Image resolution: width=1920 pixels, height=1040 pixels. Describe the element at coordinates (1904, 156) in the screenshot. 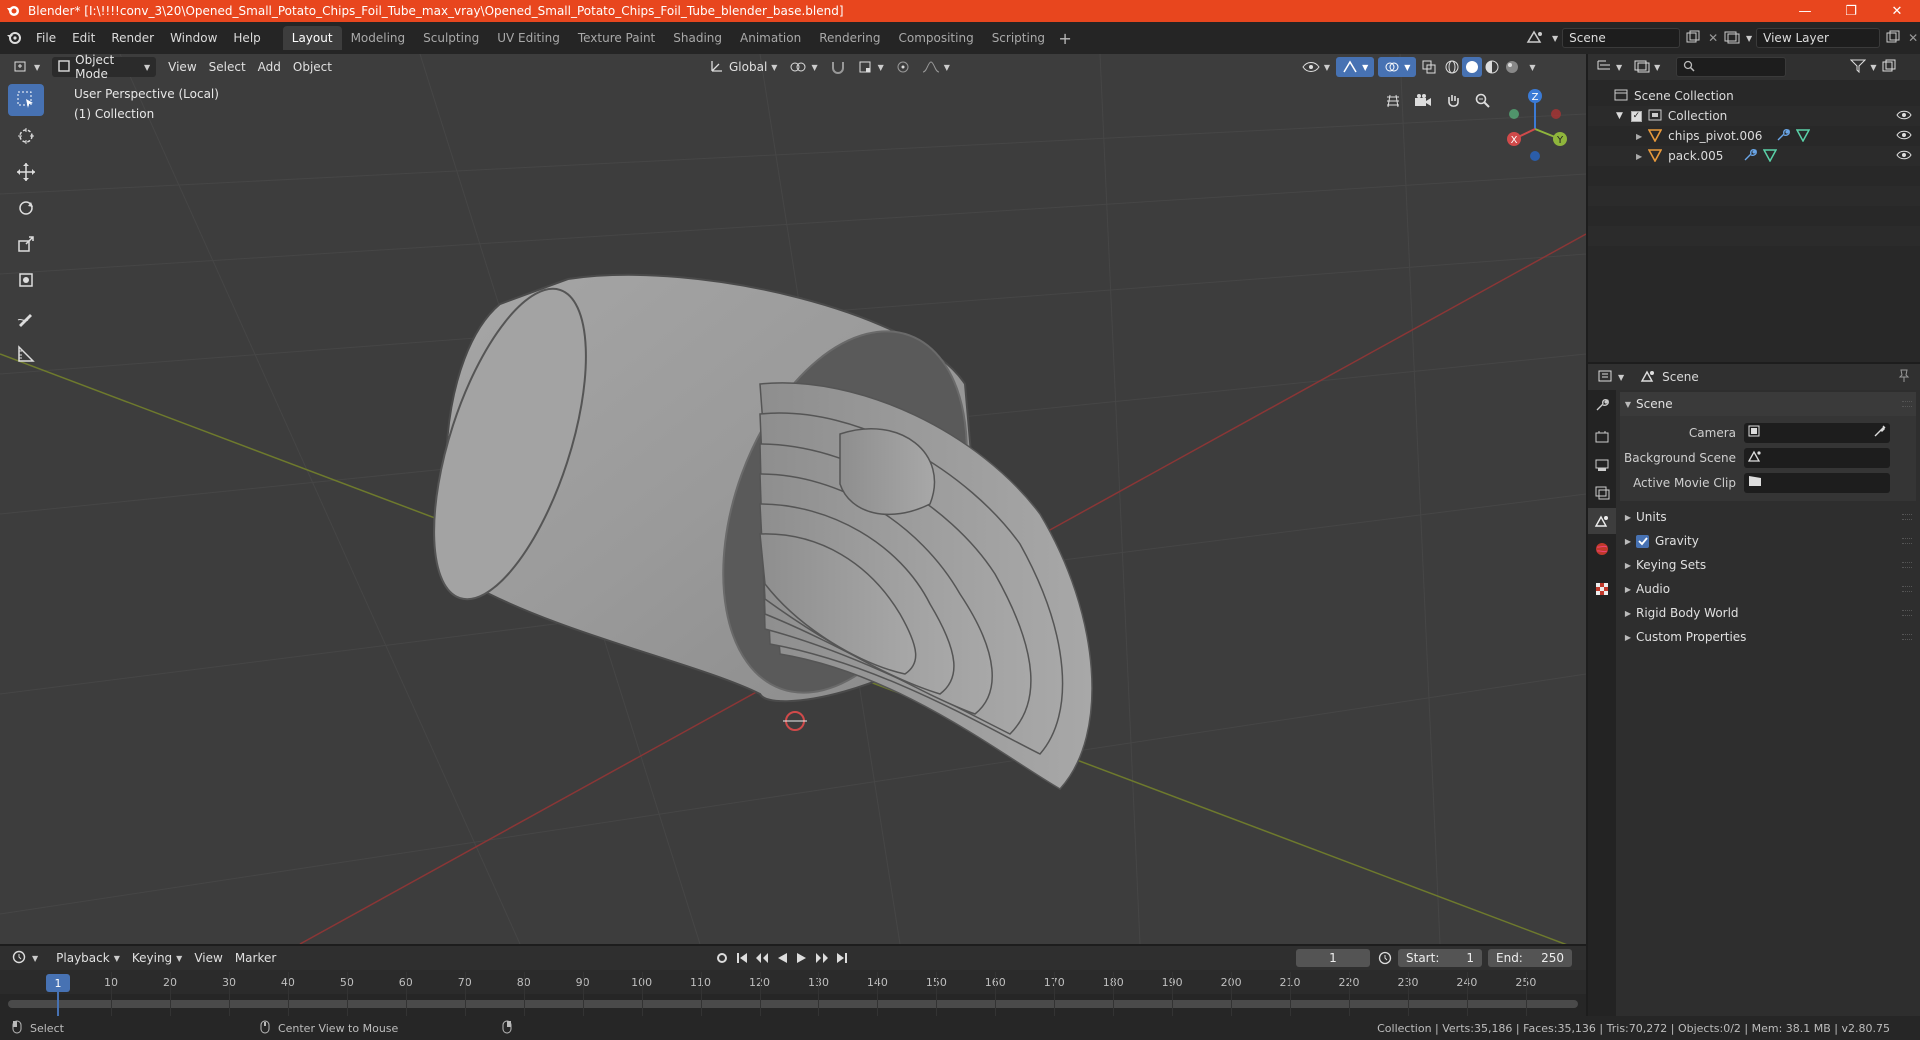

I see `pack-eye-icon` at that location.